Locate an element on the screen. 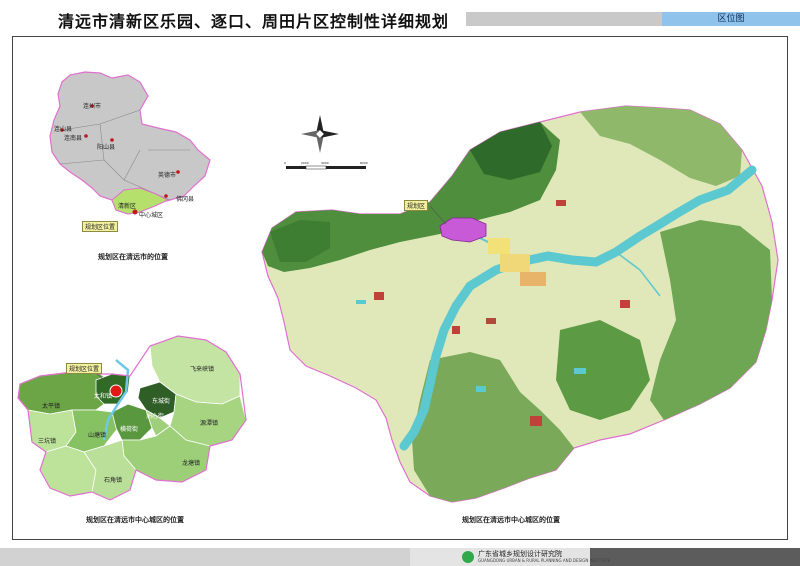 This screenshot has height=566, width=800. town-label: 山塘镇 is located at coordinates (97, 435).